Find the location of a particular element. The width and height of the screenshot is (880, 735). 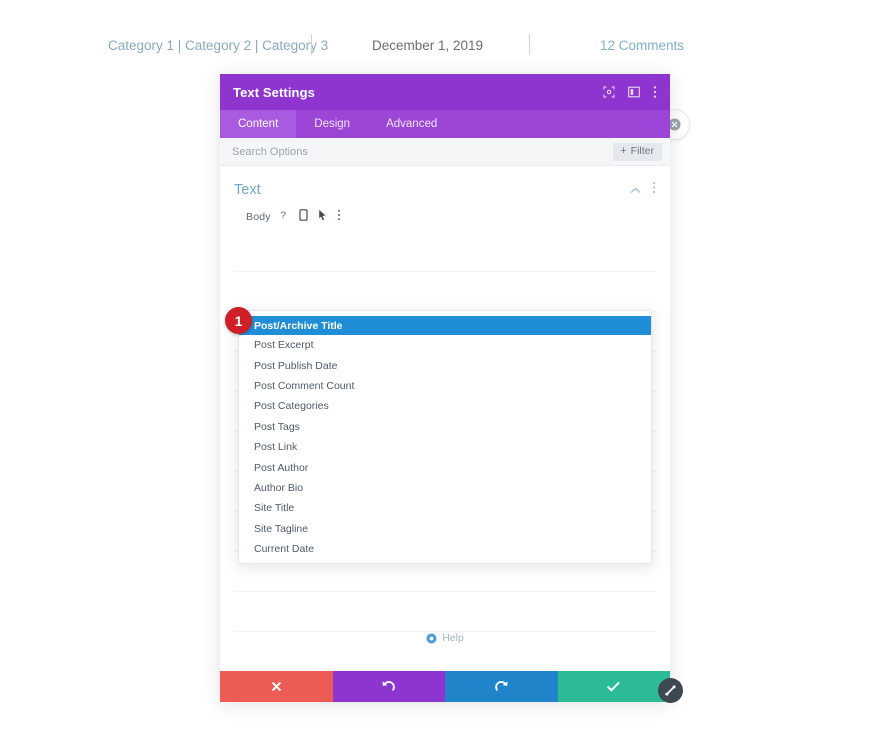

help-link: Help is located at coordinates (445, 638).